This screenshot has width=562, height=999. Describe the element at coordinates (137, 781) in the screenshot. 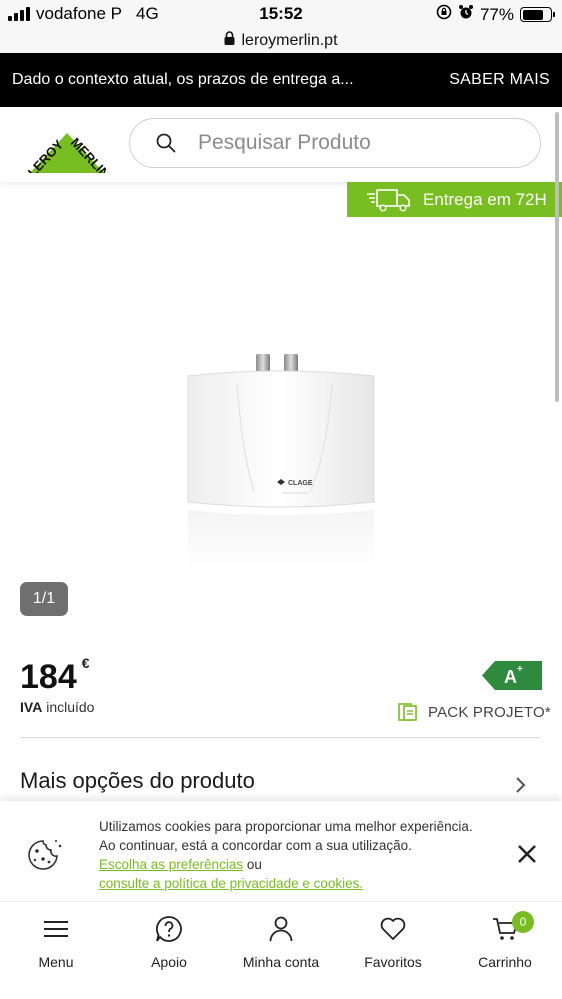

I see `more-options-link: Mais opções do produto` at that location.